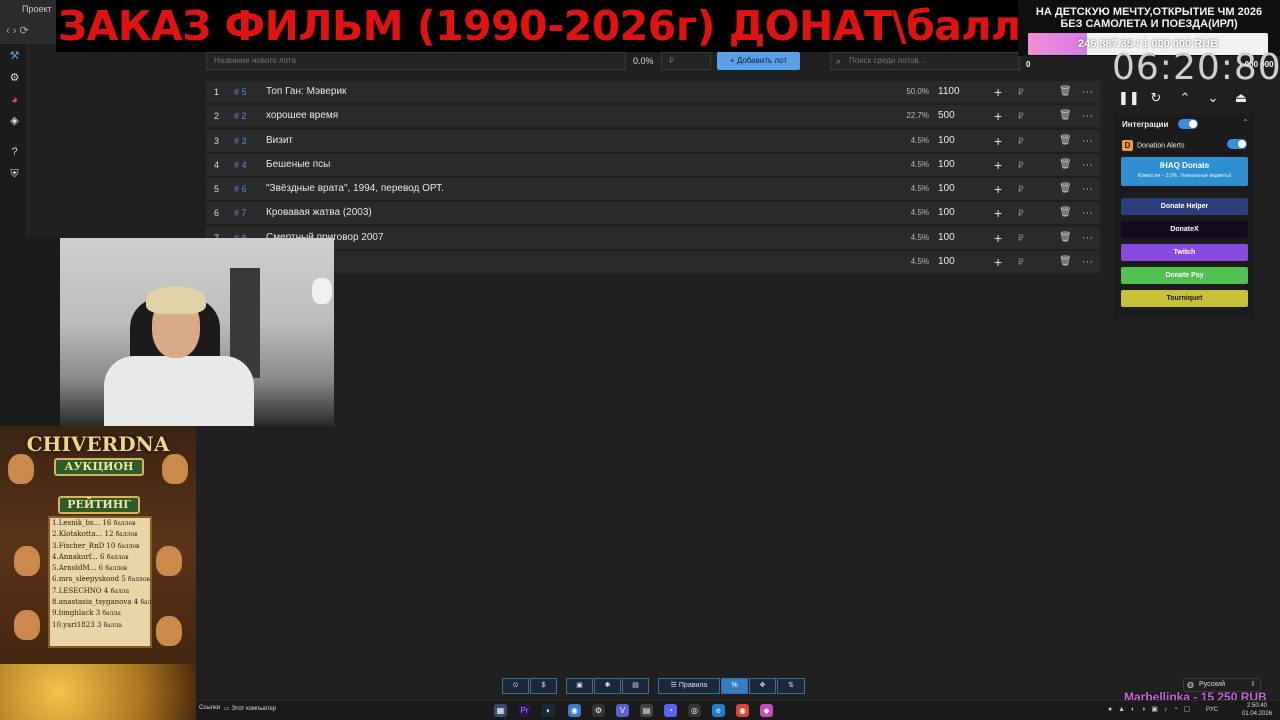 The height and width of the screenshot is (720, 1280). What do you see at coordinates (653, 237) in the screenshot?
I see `lot-row: 7# 8Смертный приговор 20074.5%100+₽🗑···` at bounding box center [653, 237].